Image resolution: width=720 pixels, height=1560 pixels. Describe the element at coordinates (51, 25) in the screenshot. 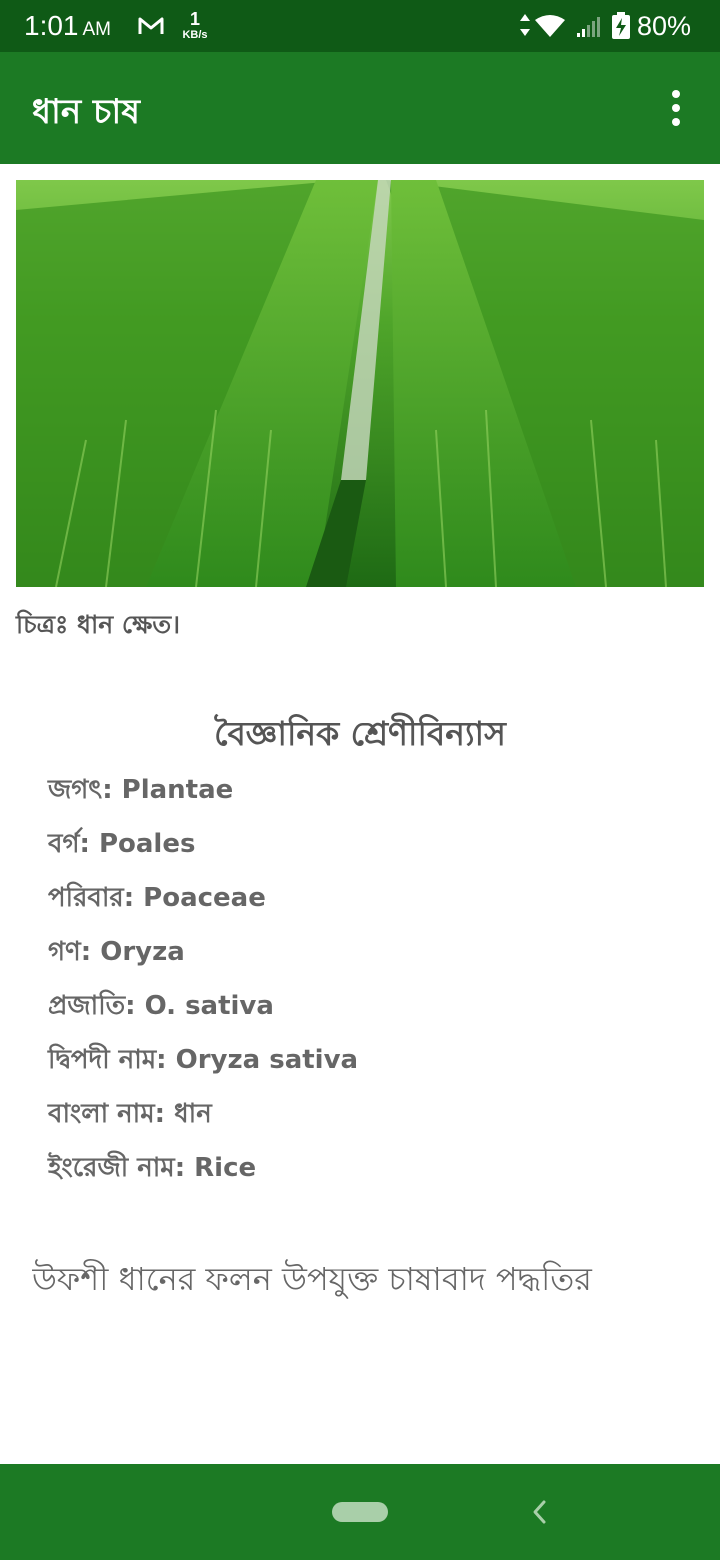

I see `clock-time: 1:01` at that location.